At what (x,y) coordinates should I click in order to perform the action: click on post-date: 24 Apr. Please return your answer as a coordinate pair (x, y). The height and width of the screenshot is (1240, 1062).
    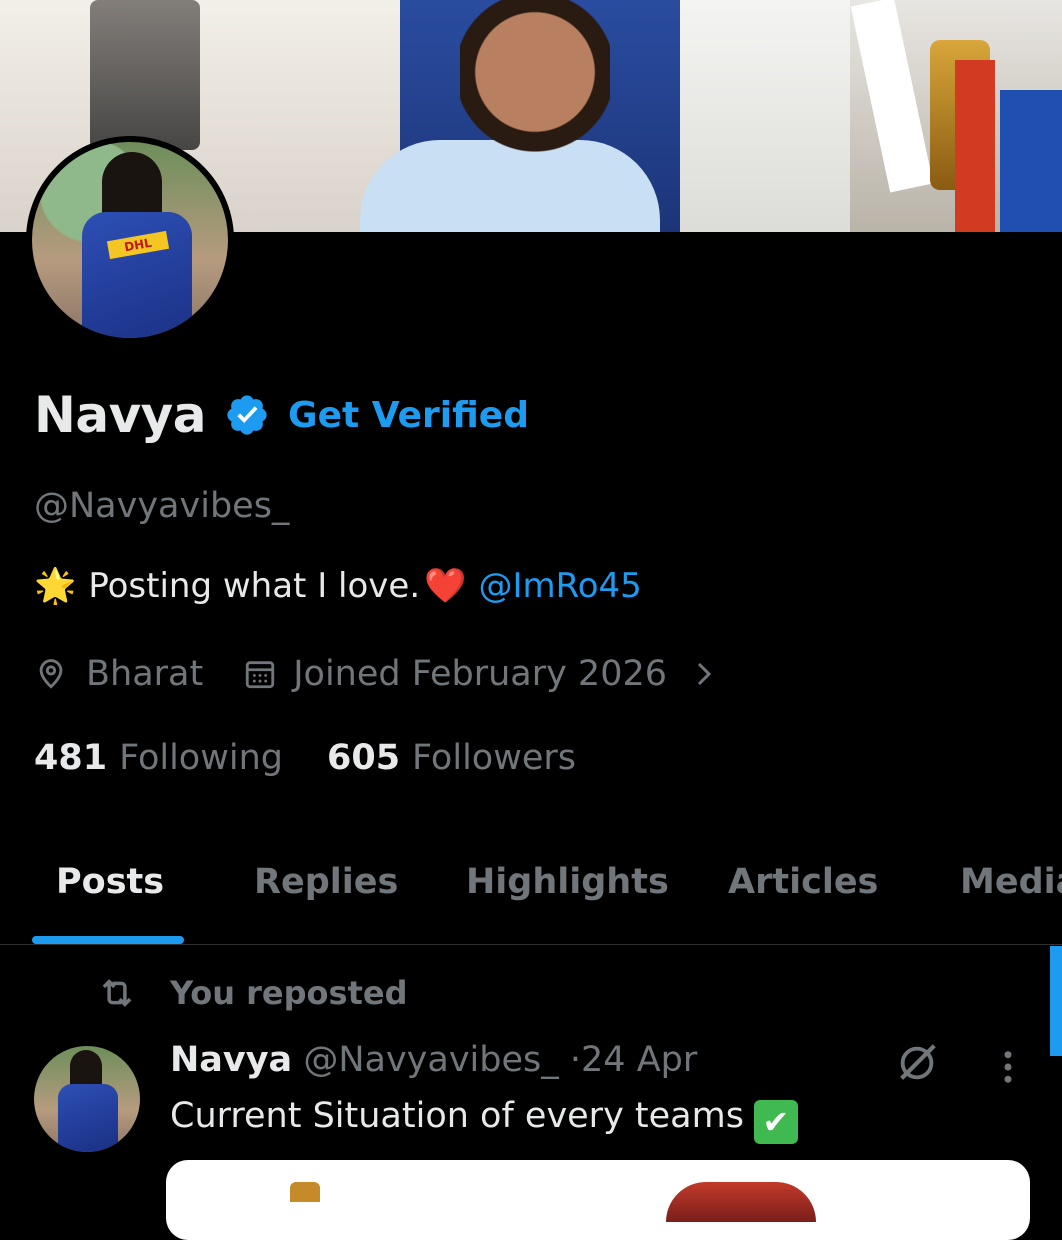
    Looking at the image, I should click on (639, 1060).